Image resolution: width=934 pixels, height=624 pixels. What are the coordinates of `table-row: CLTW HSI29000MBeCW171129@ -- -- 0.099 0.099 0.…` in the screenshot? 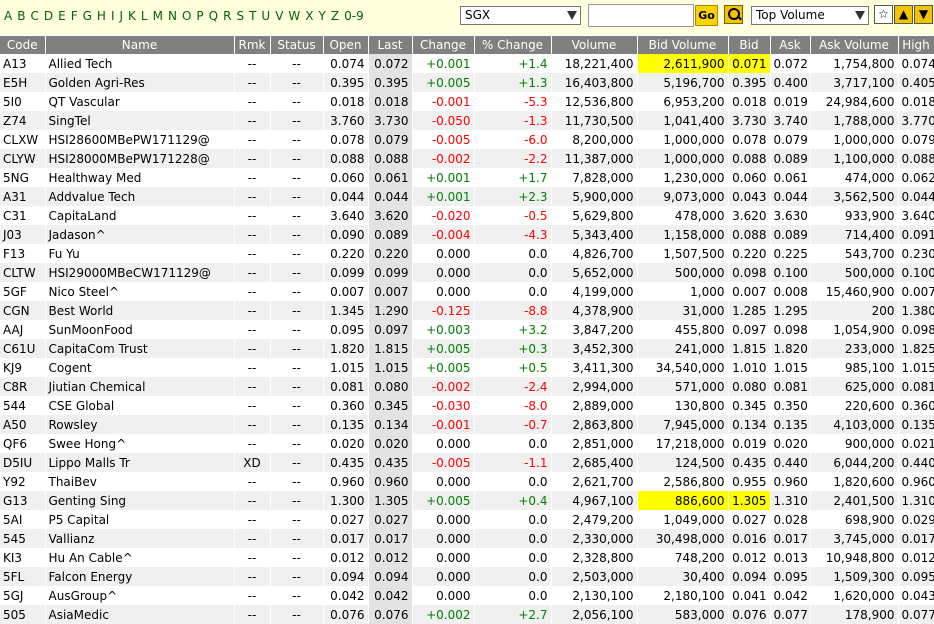 It's located at (467, 272).